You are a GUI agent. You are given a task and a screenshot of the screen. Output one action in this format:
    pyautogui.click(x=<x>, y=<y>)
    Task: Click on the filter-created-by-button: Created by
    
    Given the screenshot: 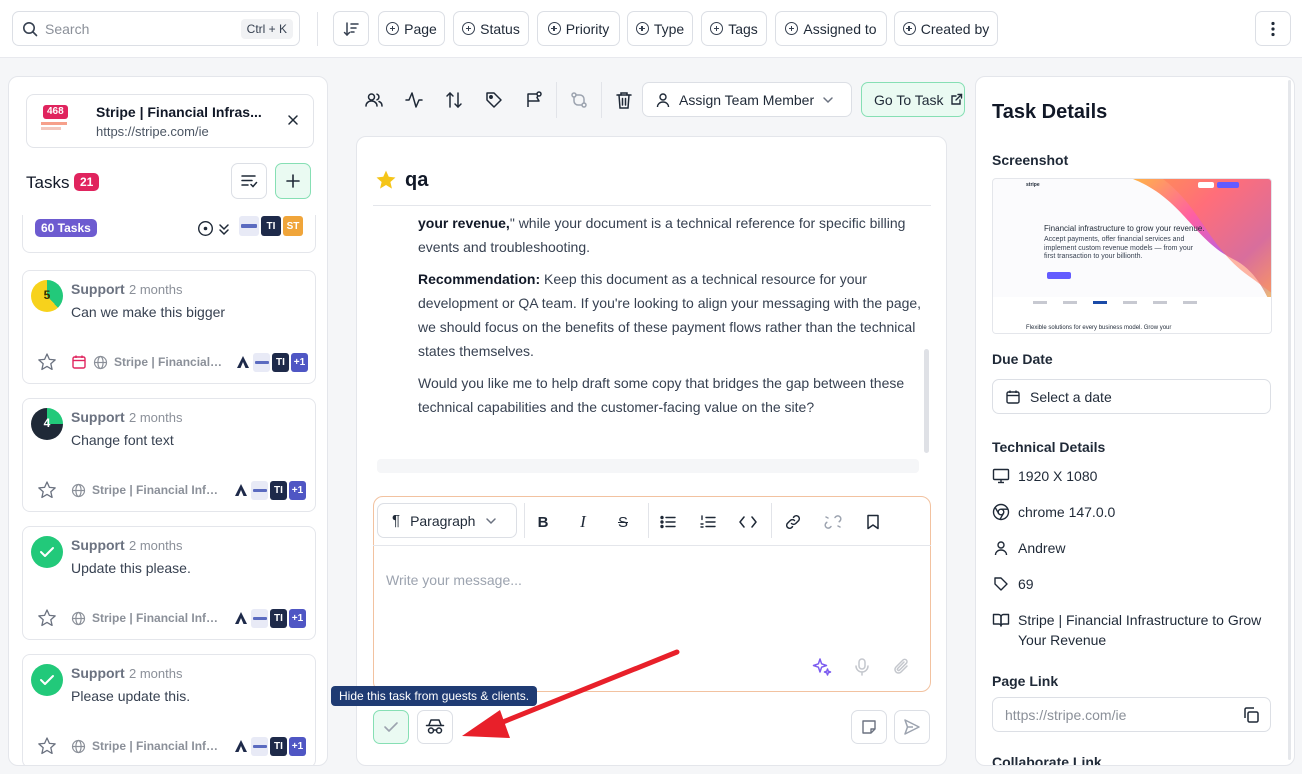 What is the action you would take?
    pyautogui.click(x=946, y=28)
    